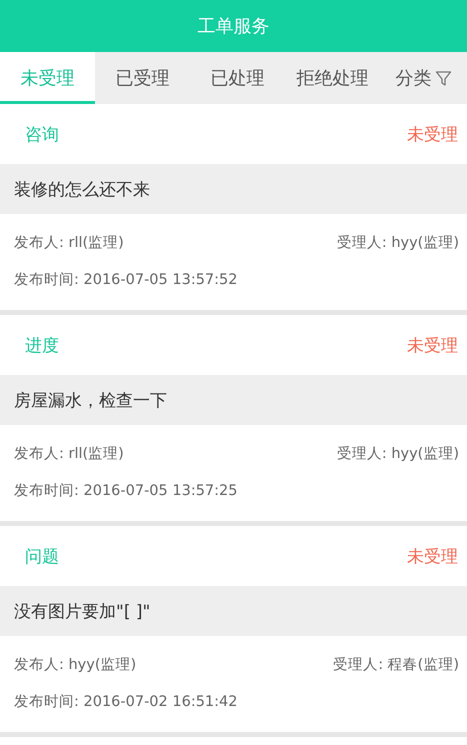 Image resolution: width=467 pixels, height=745 pixels. I want to click on publisher-text: 发布人: hyy(监理), so click(75, 665).